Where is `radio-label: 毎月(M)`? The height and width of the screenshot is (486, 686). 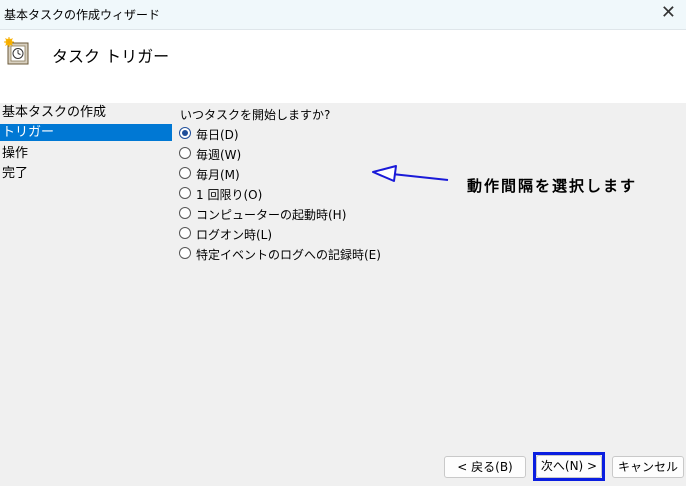
radio-label: 毎月(M) is located at coordinates (218, 175).